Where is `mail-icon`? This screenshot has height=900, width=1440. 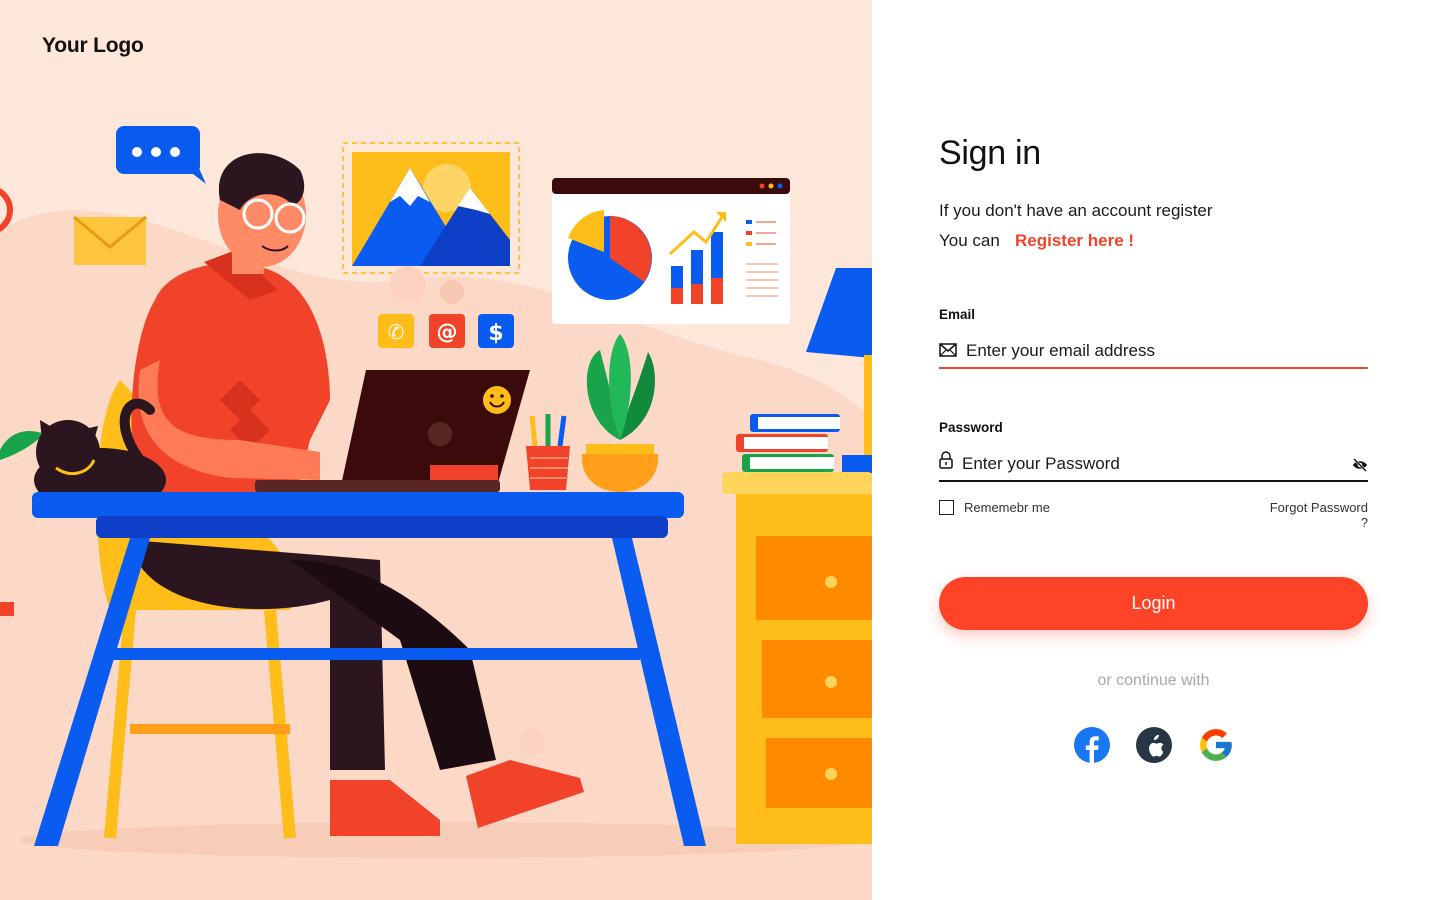
mail-icon is located at coordinates (948, 352).